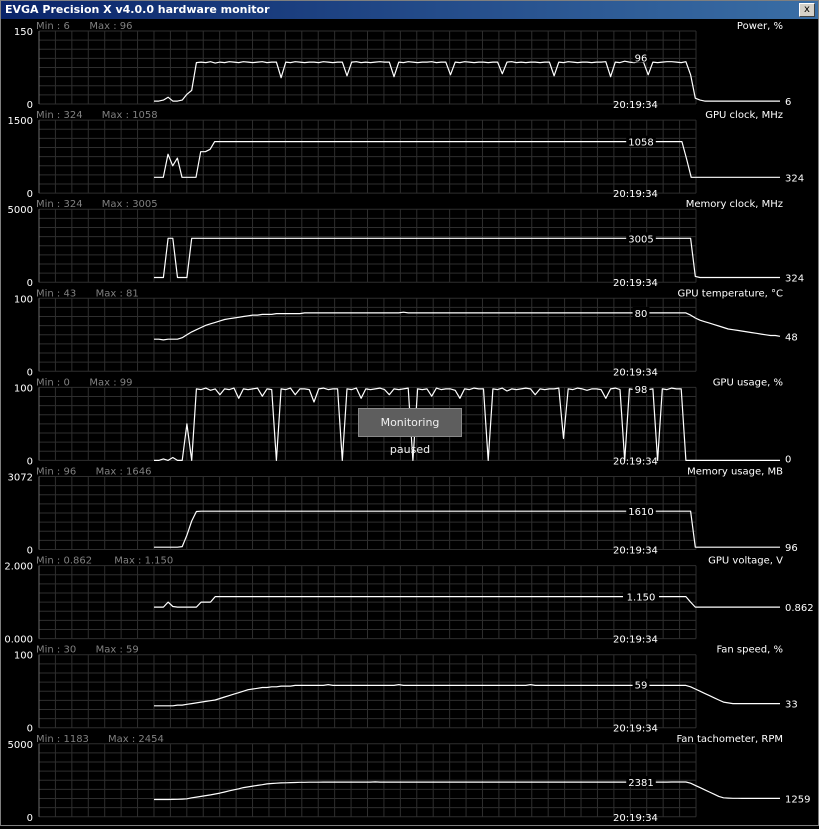  I want to click on fan-tachometer-rpm-current-value: 2381, so click(640, 783).